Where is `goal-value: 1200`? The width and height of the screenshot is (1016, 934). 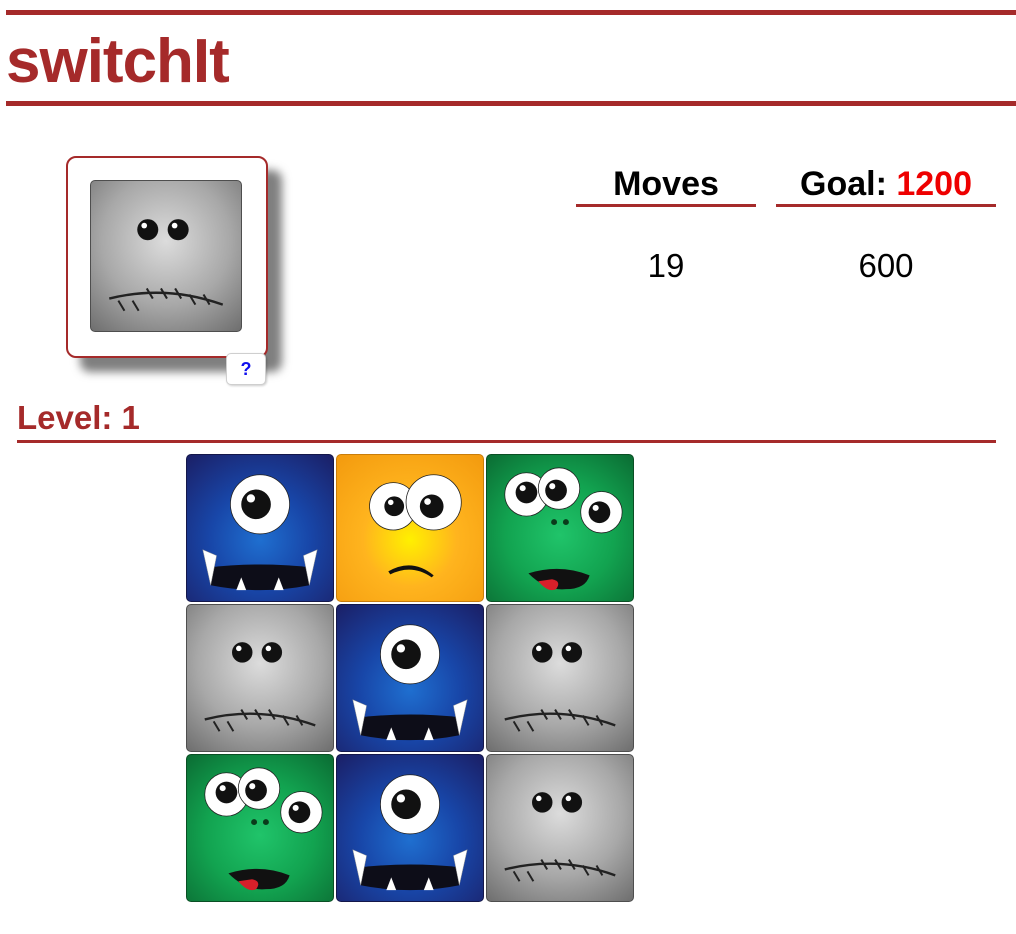 goal-value: 1200 is located at coordinates (934, 184).